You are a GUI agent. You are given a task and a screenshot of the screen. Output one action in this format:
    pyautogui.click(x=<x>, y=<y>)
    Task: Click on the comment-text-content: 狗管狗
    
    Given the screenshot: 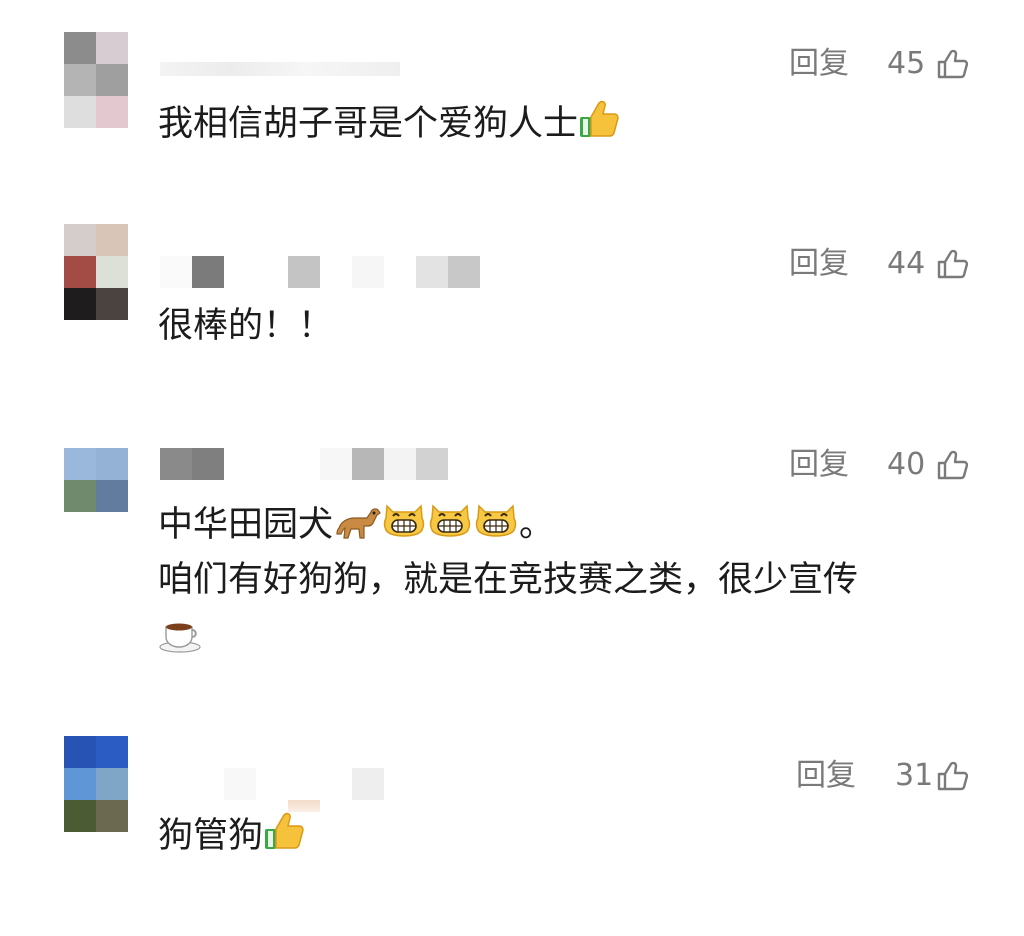 What is the action you would take?
    pyautogui.click(x=211, y=836)
    